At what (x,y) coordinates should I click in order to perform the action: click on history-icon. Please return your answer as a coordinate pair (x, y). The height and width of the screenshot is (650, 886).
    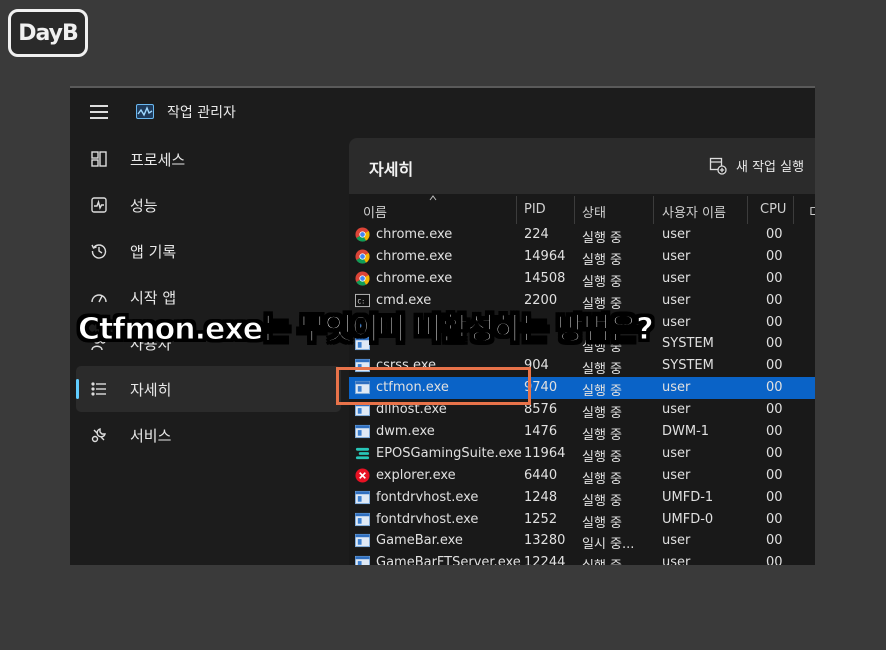
    Looking at the image, I should click on (99, 251).